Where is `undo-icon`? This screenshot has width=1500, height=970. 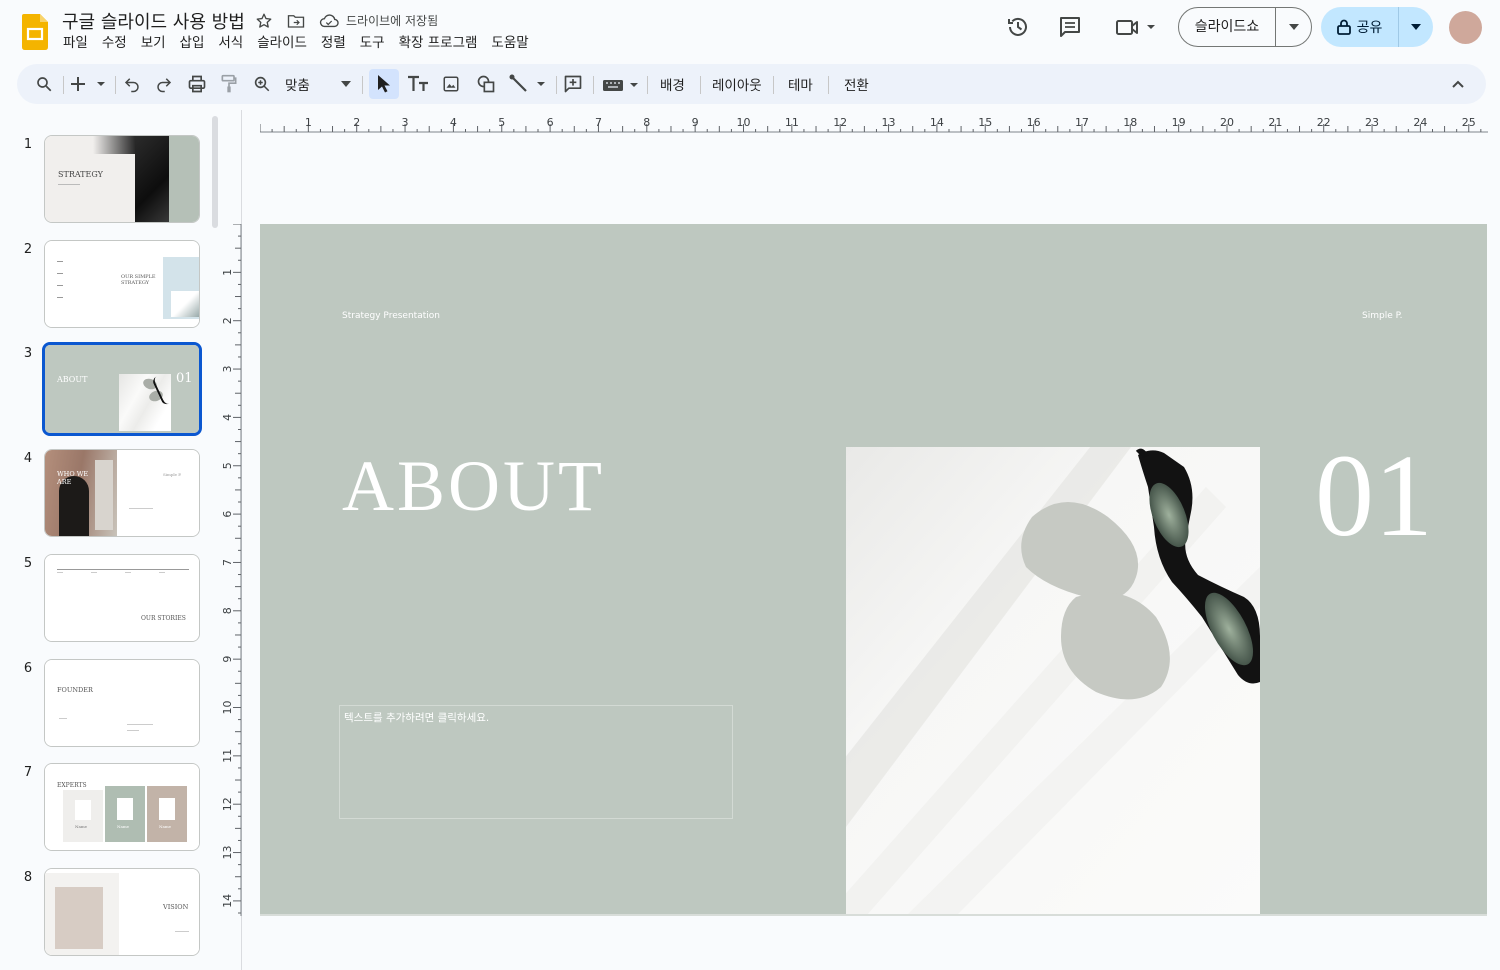 undo-icon is located at coordinates (132, 84).